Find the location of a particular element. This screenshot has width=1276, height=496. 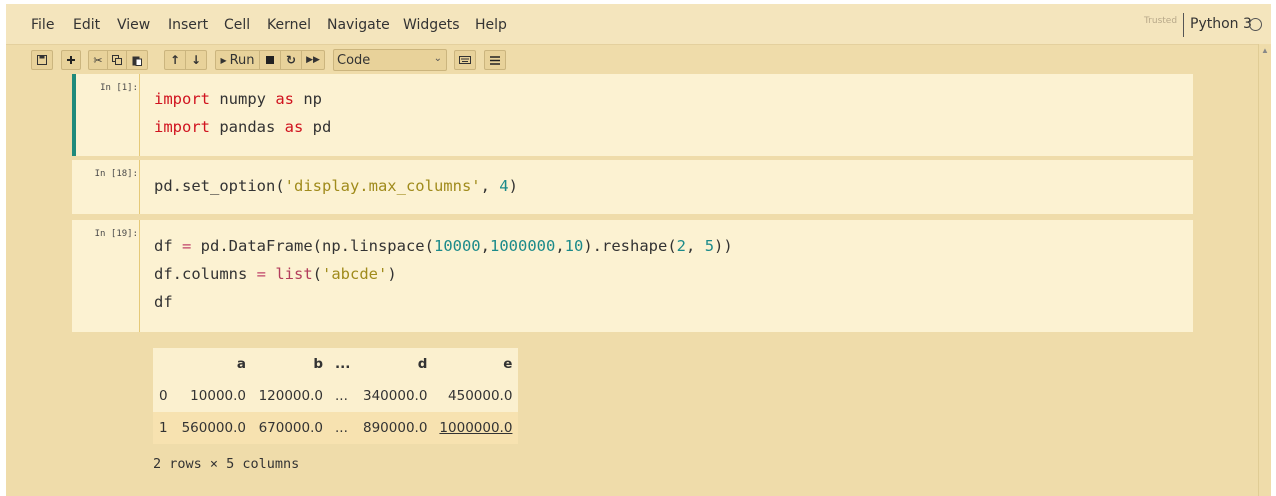

restart-icon: ↻ is located at coordinates (291, 60).